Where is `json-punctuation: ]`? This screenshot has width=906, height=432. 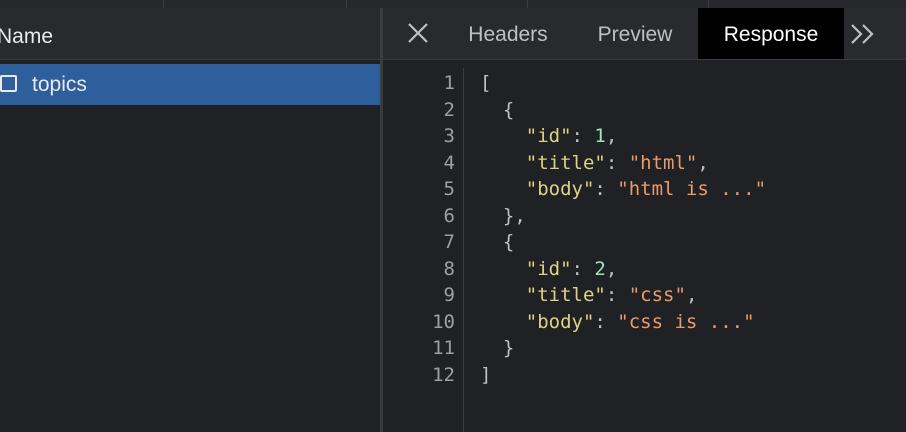
json-punctuation: ] is located at coordinates (486, 374).